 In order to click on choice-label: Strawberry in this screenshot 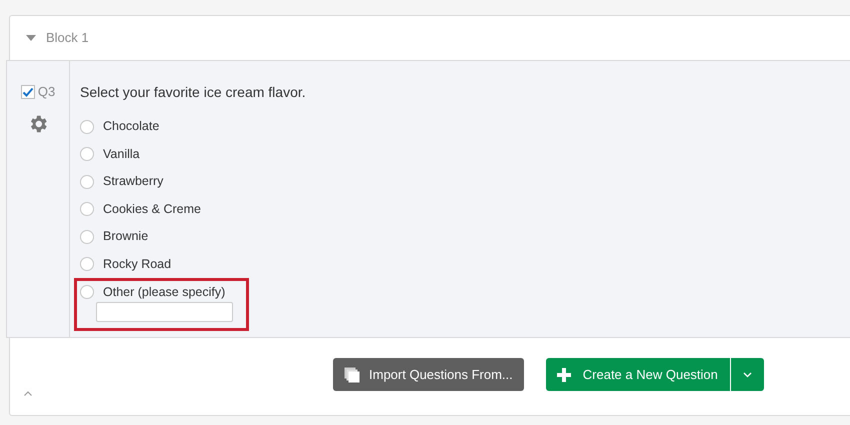, I will do `click(133, 181)`.